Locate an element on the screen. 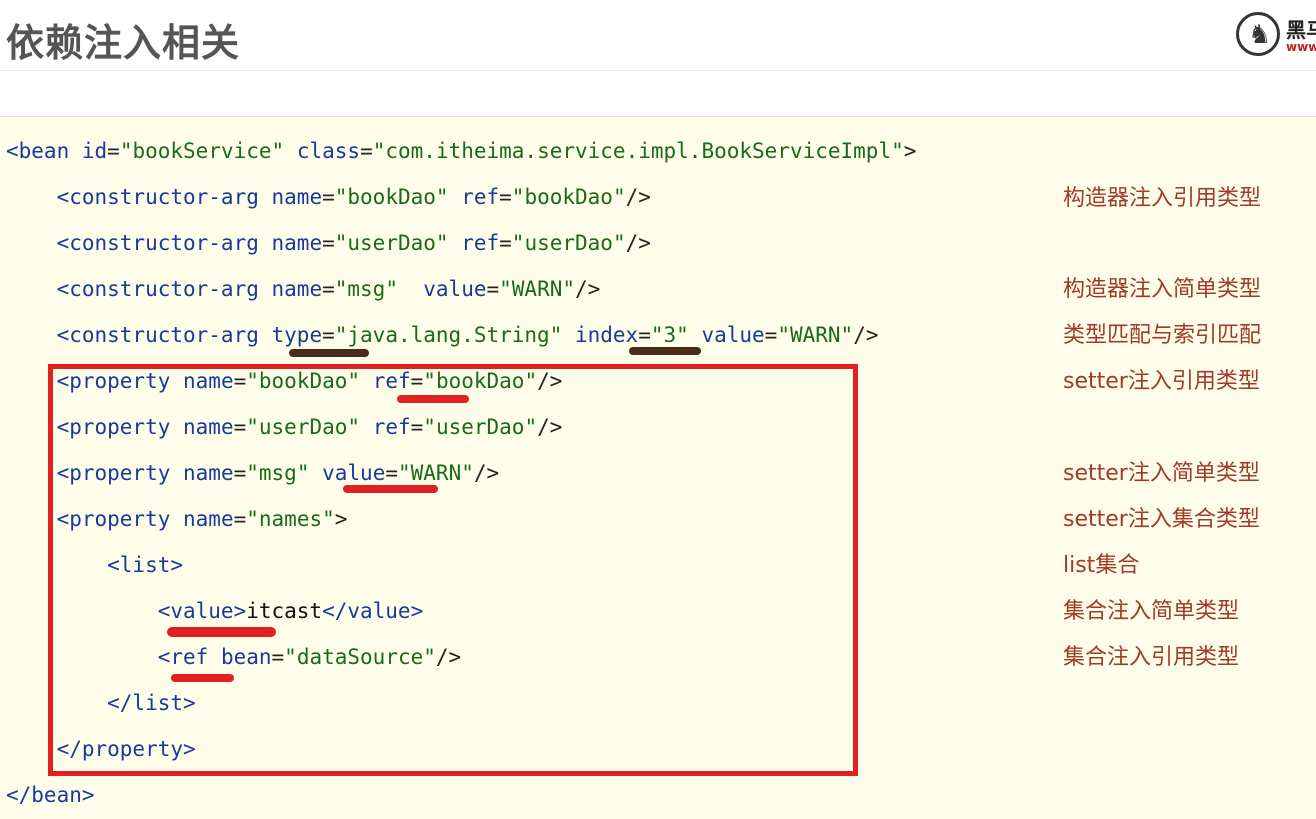  note: setter注入引用类型 is located at coordinates (1161, 381).